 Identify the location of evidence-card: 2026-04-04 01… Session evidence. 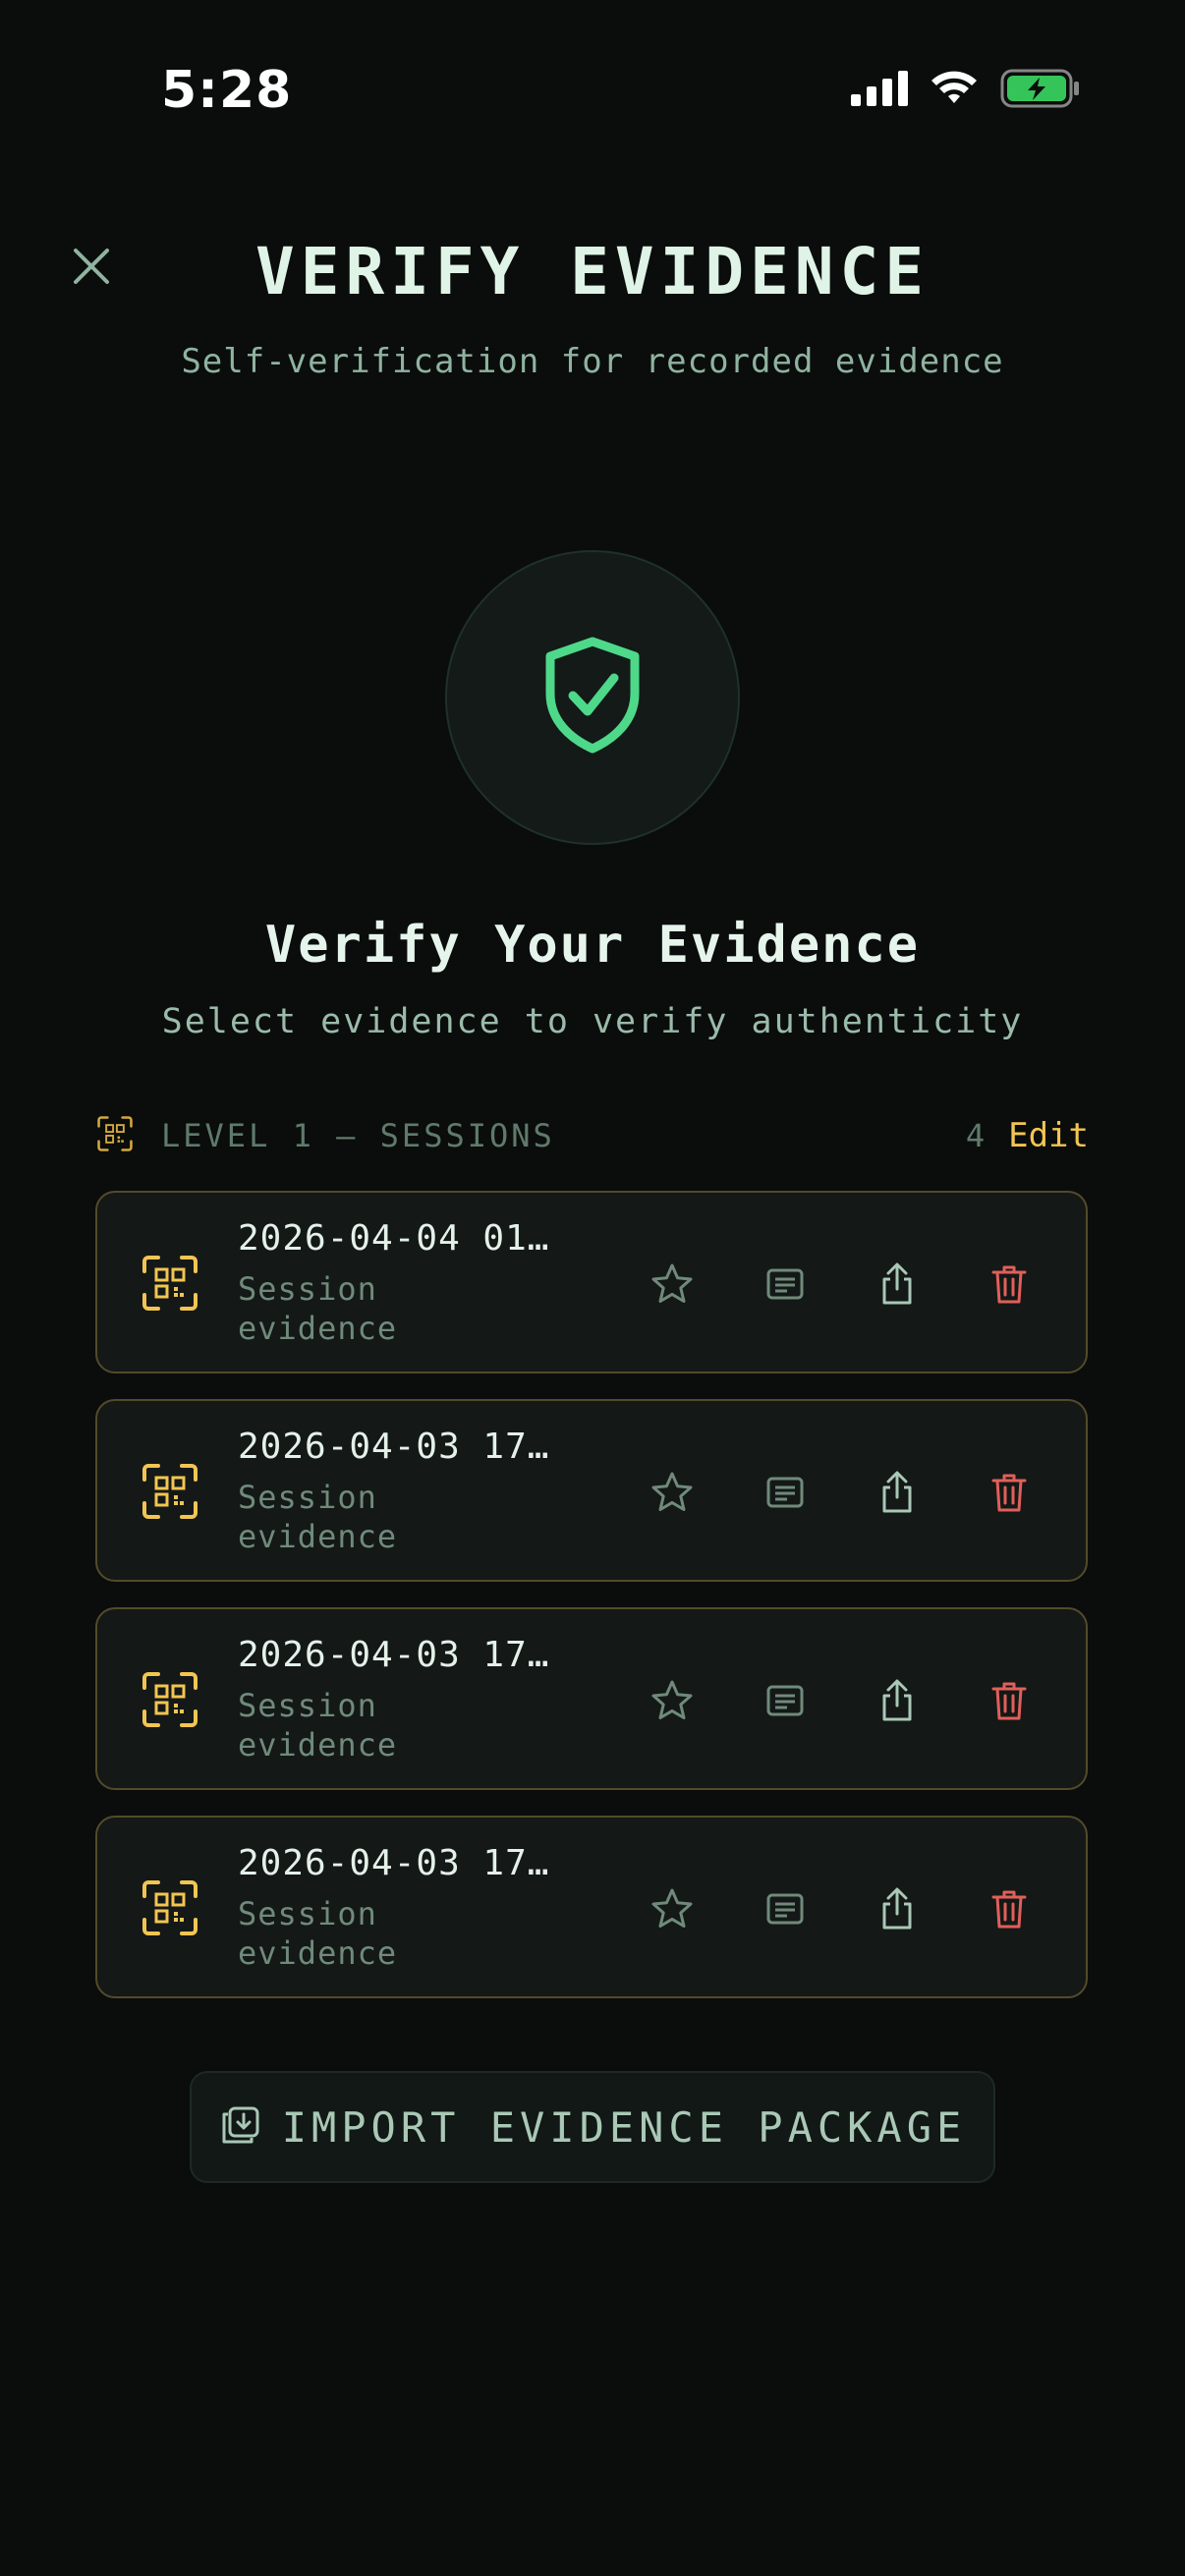
(592, 1282).